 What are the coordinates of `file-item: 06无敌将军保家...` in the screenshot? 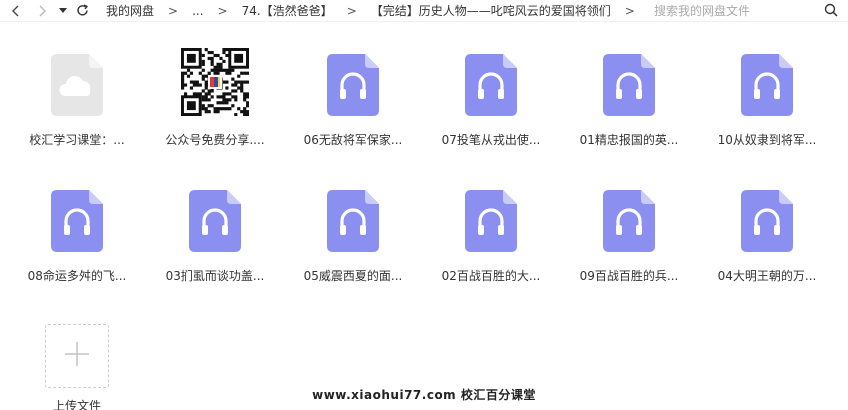 It's located at (353, 94).